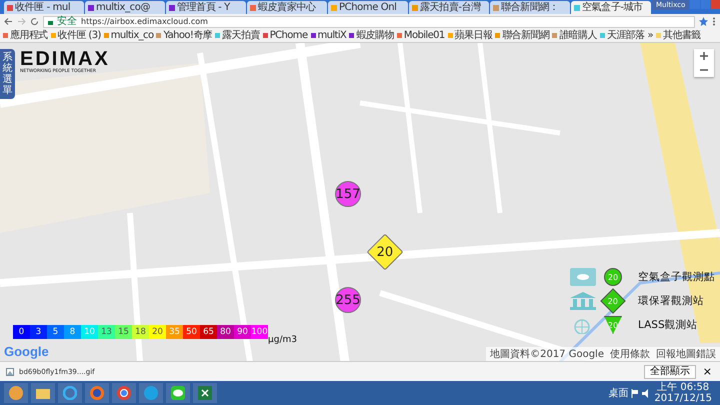 This screenshot has height=405, width=720. I want to click on browser-tab: 蝦皮賣家中心, so click(287, 7).